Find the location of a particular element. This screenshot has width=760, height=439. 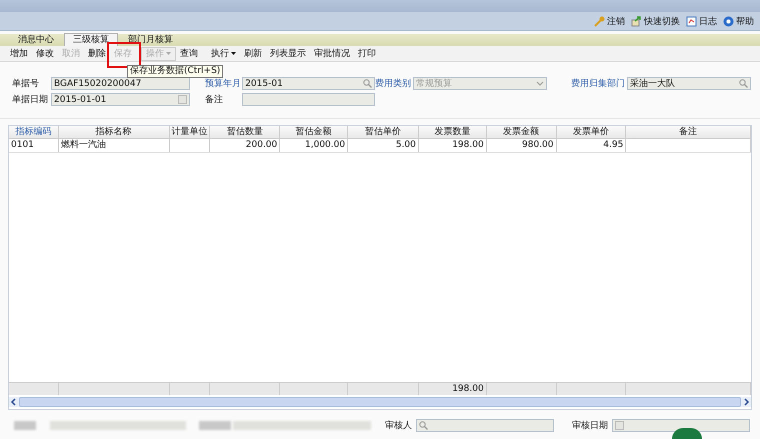

field-label: 预算年月 is located at coordinates (223, 84).